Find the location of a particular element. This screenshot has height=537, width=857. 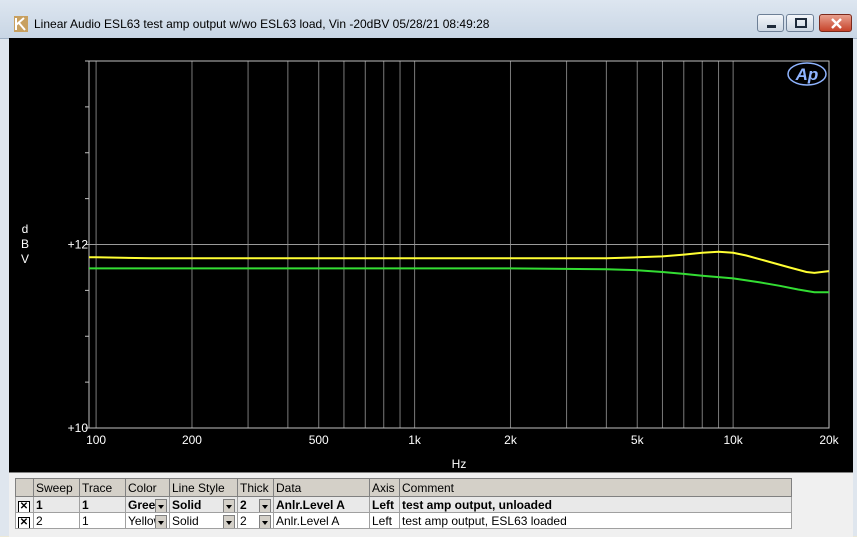

ap-logo: Ap is located at coordinates (807, 74).